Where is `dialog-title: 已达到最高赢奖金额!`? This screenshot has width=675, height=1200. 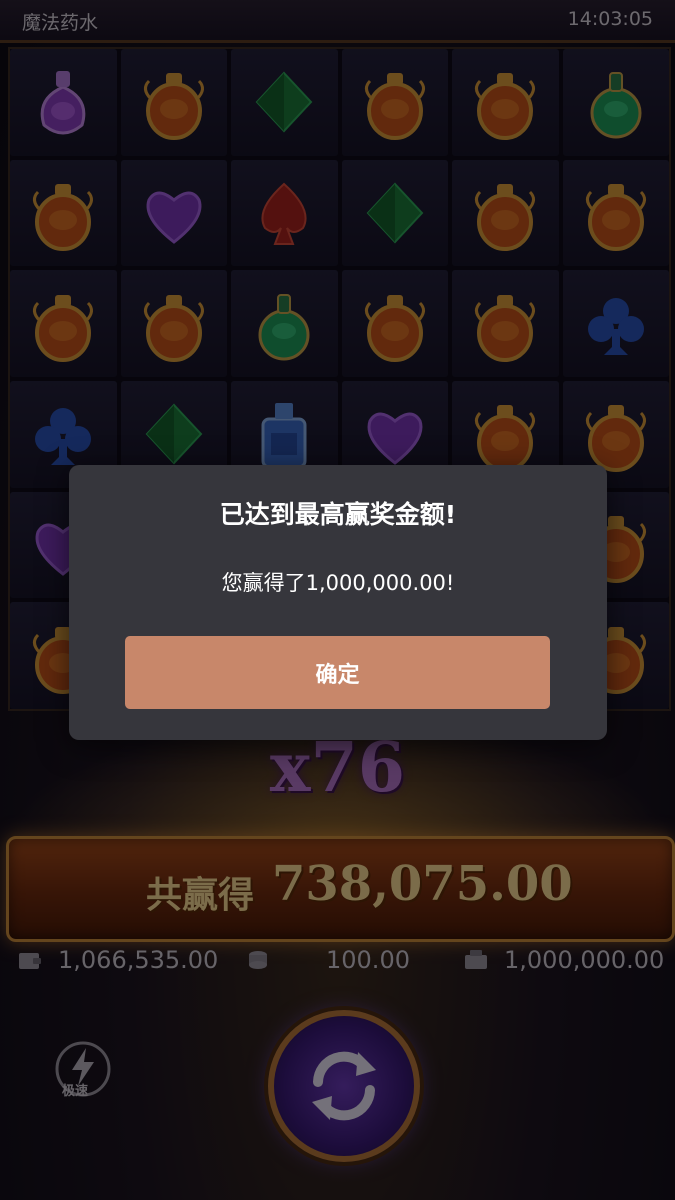
dialog-title: 已达到最高赢奖金额! is located at coordinates (338, 514).